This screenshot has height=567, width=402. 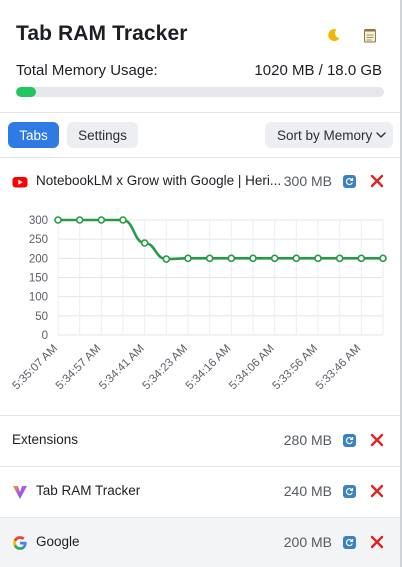 I want to click on tab-settings: Settings, so click(x=102, y=135).